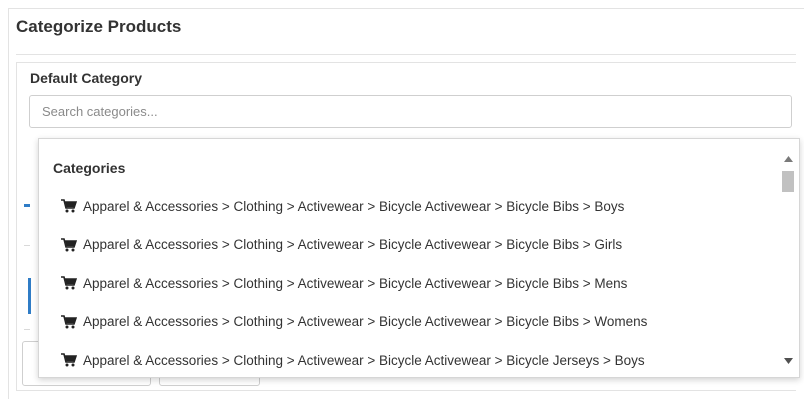  What do you see at coordinates (27, 205) in the screenshot?
I see `tab-indicator` at bounding box center [27, 205].